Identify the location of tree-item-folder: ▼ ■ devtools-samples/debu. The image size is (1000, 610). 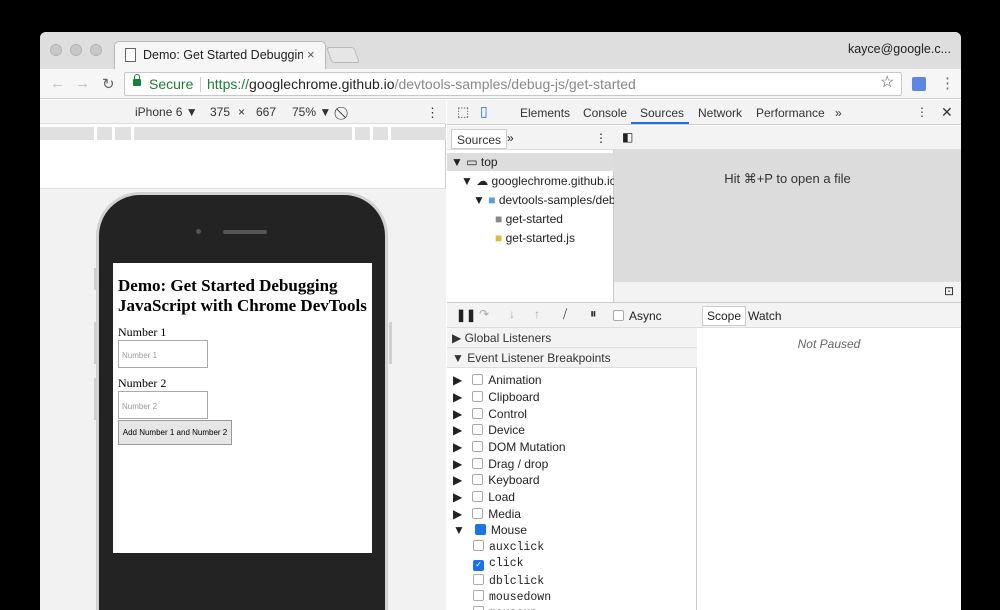
(547, 200).